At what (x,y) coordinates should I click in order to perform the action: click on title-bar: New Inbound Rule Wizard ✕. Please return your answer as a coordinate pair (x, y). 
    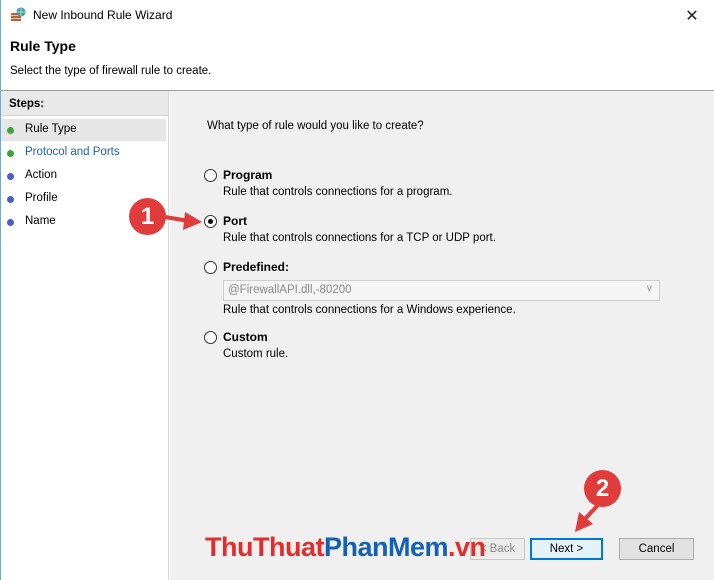
    Looking at the image, I should click on (357, 15).